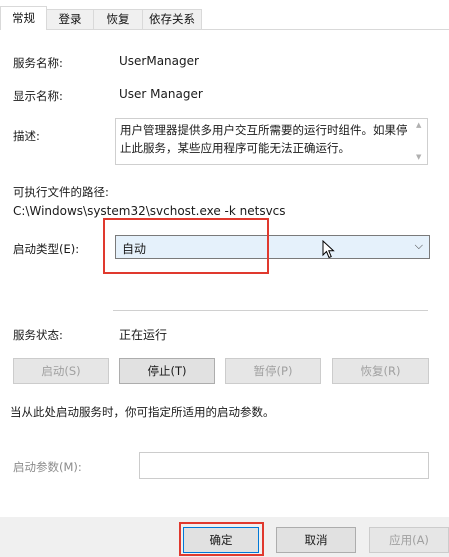 Image resolution: width=449 pixels, height=557 pixels. Describe the element at coordinates (142, 412) in the screenshot. I see `start-params-hint: 当从此处启动服务时，你可指定所适用的启动参数。` at that location.